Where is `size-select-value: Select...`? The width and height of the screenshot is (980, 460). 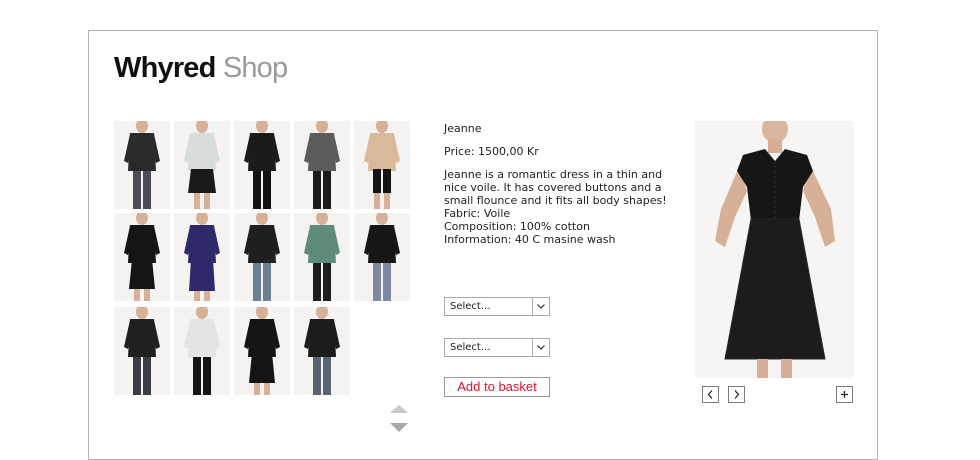 size-select-value: Select... is located at coordinates (470, 306).